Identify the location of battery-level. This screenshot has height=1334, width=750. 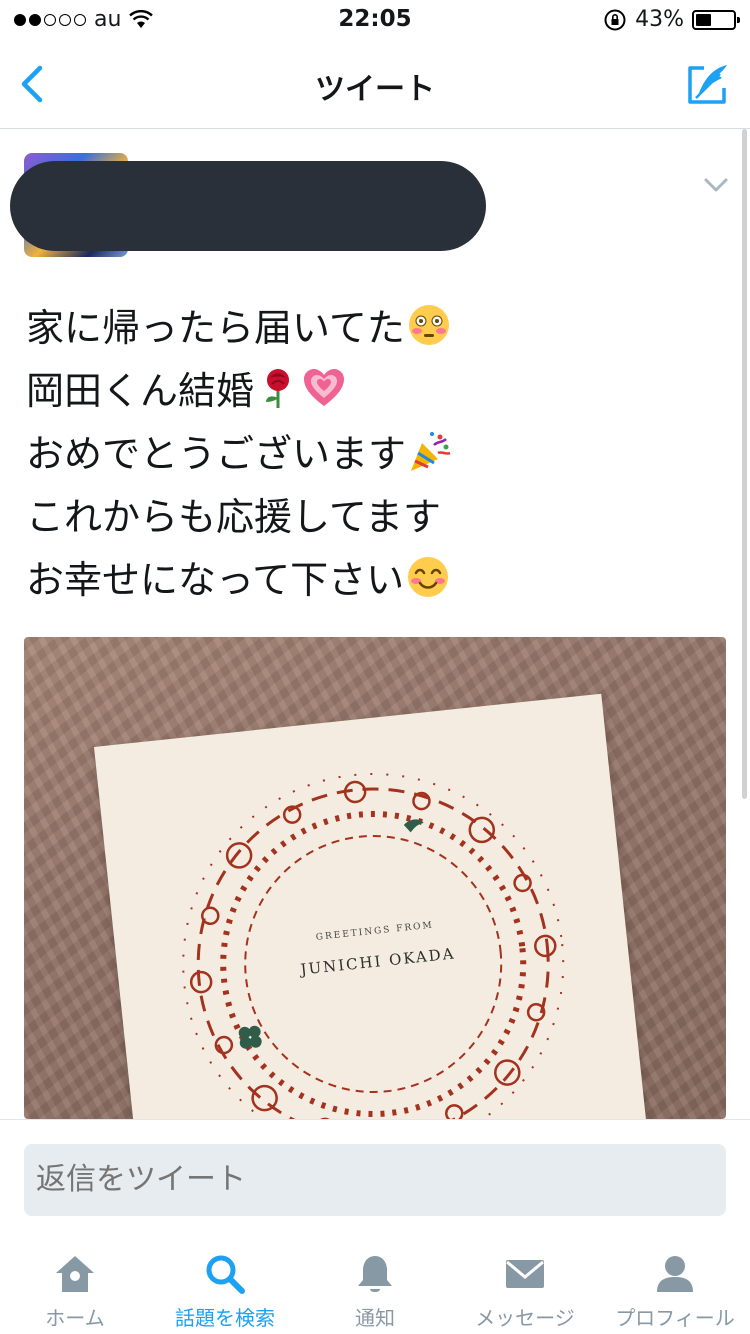
(703, 19).